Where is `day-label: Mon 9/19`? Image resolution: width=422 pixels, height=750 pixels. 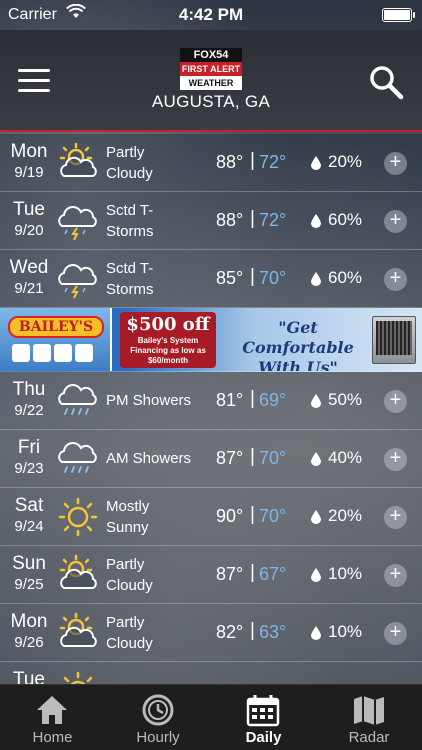
day-label: Mon 9/19 is located at coordinates (29, 162).